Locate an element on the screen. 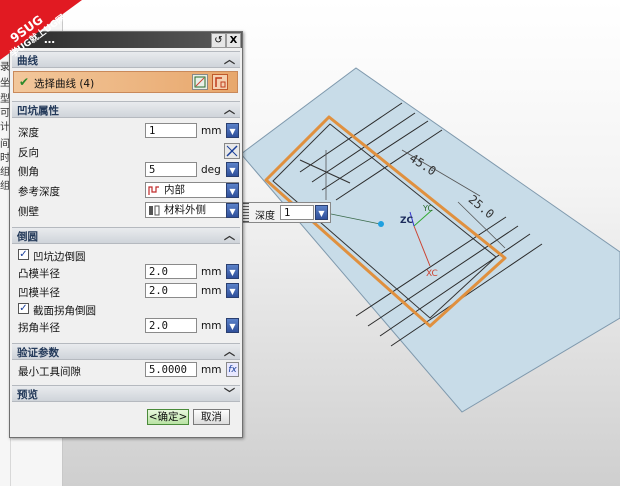  ref-depth-dropdown: ▼ is located at coordinates (232, 190).